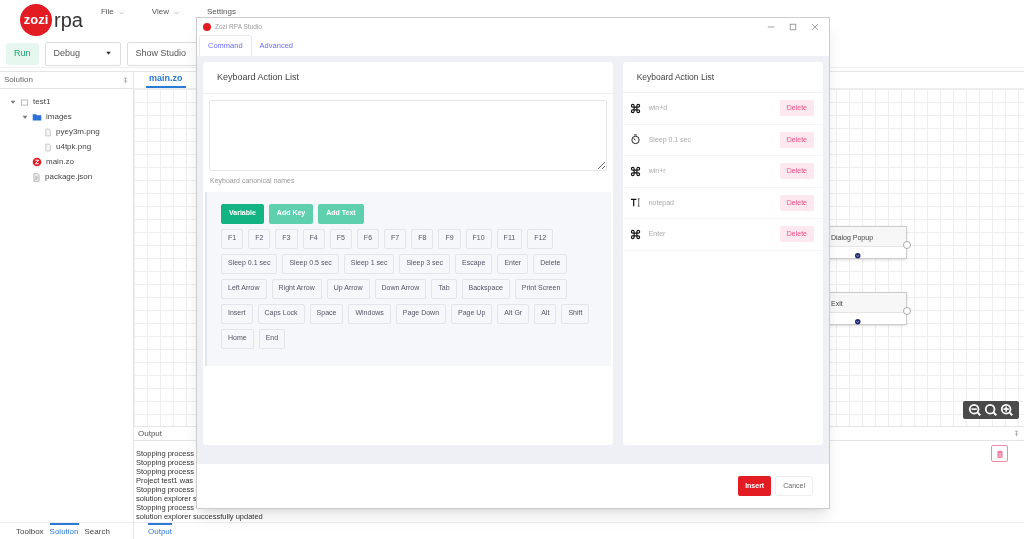 This screenshot has width=1024, height=539. Describe the element at coordinates (160, 530) in the screenshot. I see `panel-tab: Output` at that location.